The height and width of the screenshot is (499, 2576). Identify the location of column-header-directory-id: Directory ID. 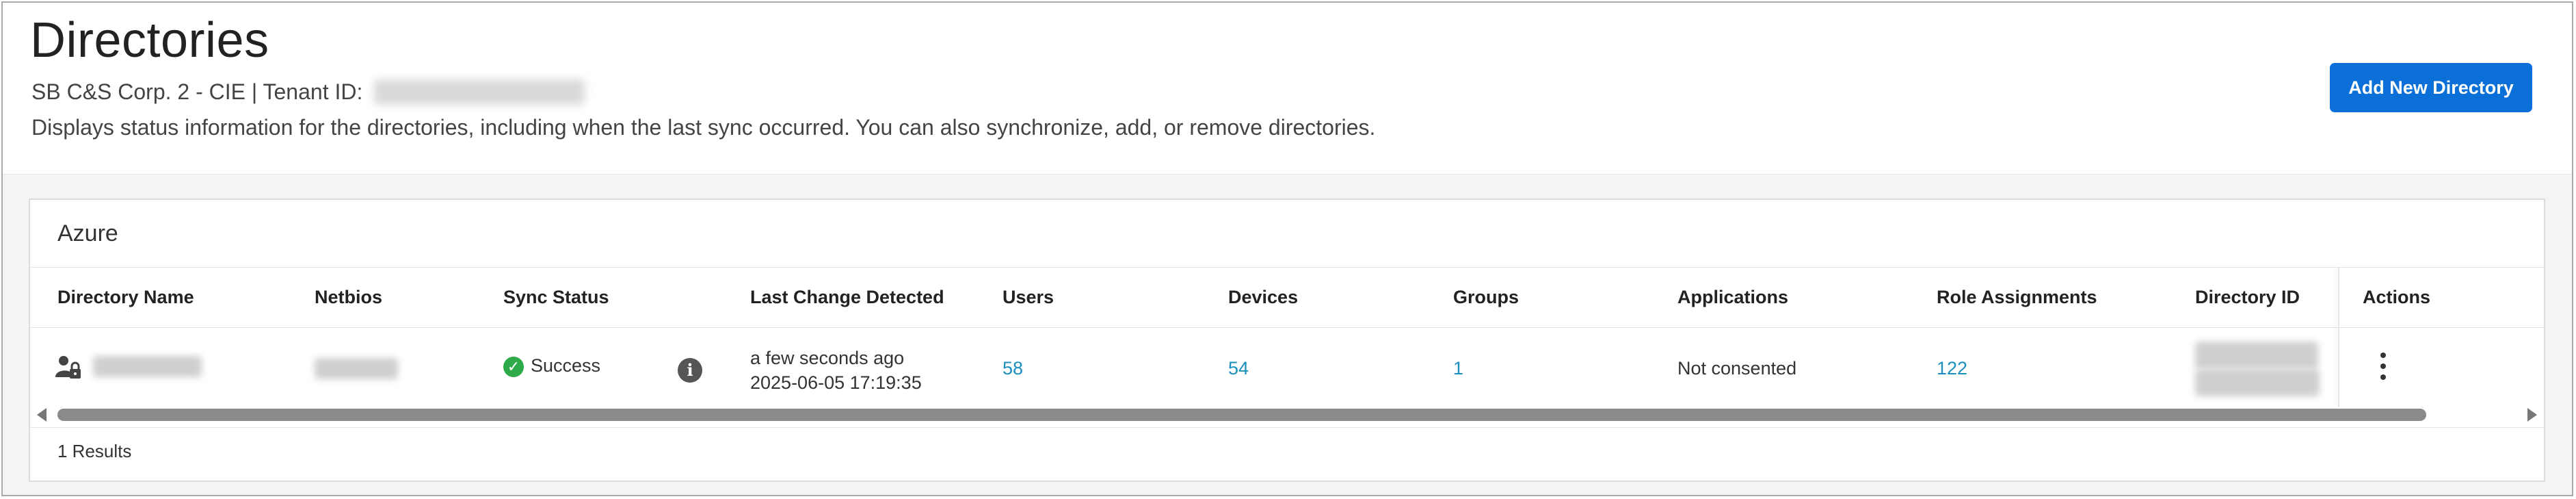
(2247, 297).